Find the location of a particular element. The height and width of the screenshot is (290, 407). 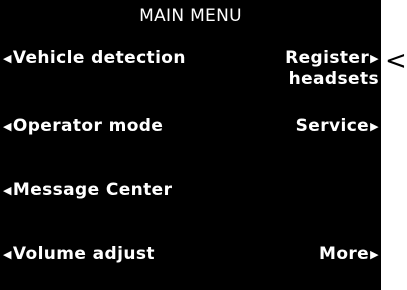

menu-item-operator-mode: ◀ Operator mode is located at coordinates (83, 126).